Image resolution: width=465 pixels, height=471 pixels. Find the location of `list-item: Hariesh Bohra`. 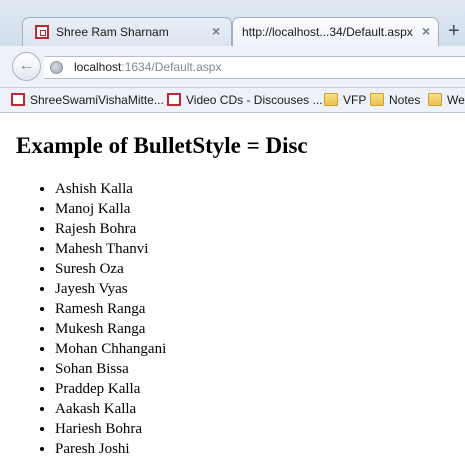

list-item: Hariesh Bohra is located at coordinates (110, 429).